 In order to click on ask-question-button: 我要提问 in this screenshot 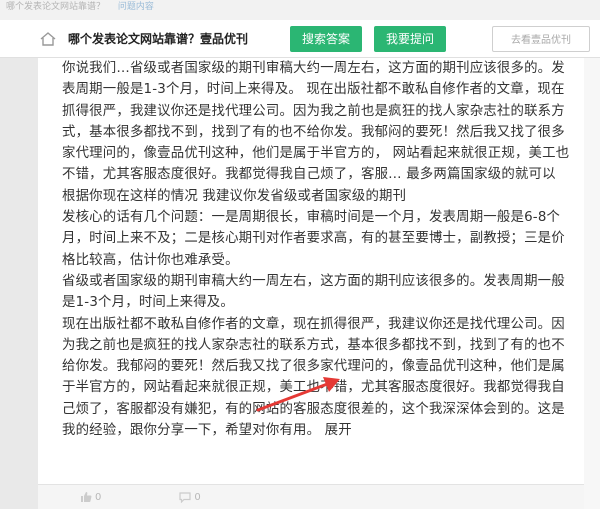, I will do `click(410, 38)`.